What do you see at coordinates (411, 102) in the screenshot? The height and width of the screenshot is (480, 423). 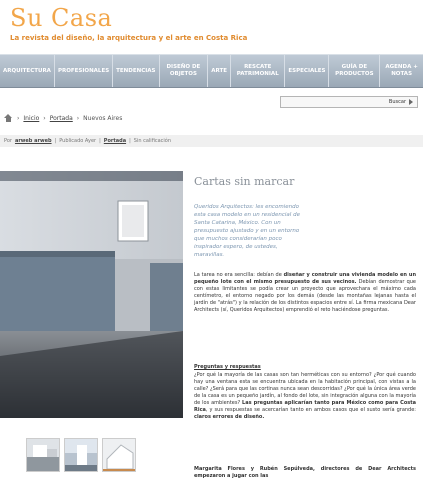 I see `search-arrow-icon` at bounding box center [411, 102].